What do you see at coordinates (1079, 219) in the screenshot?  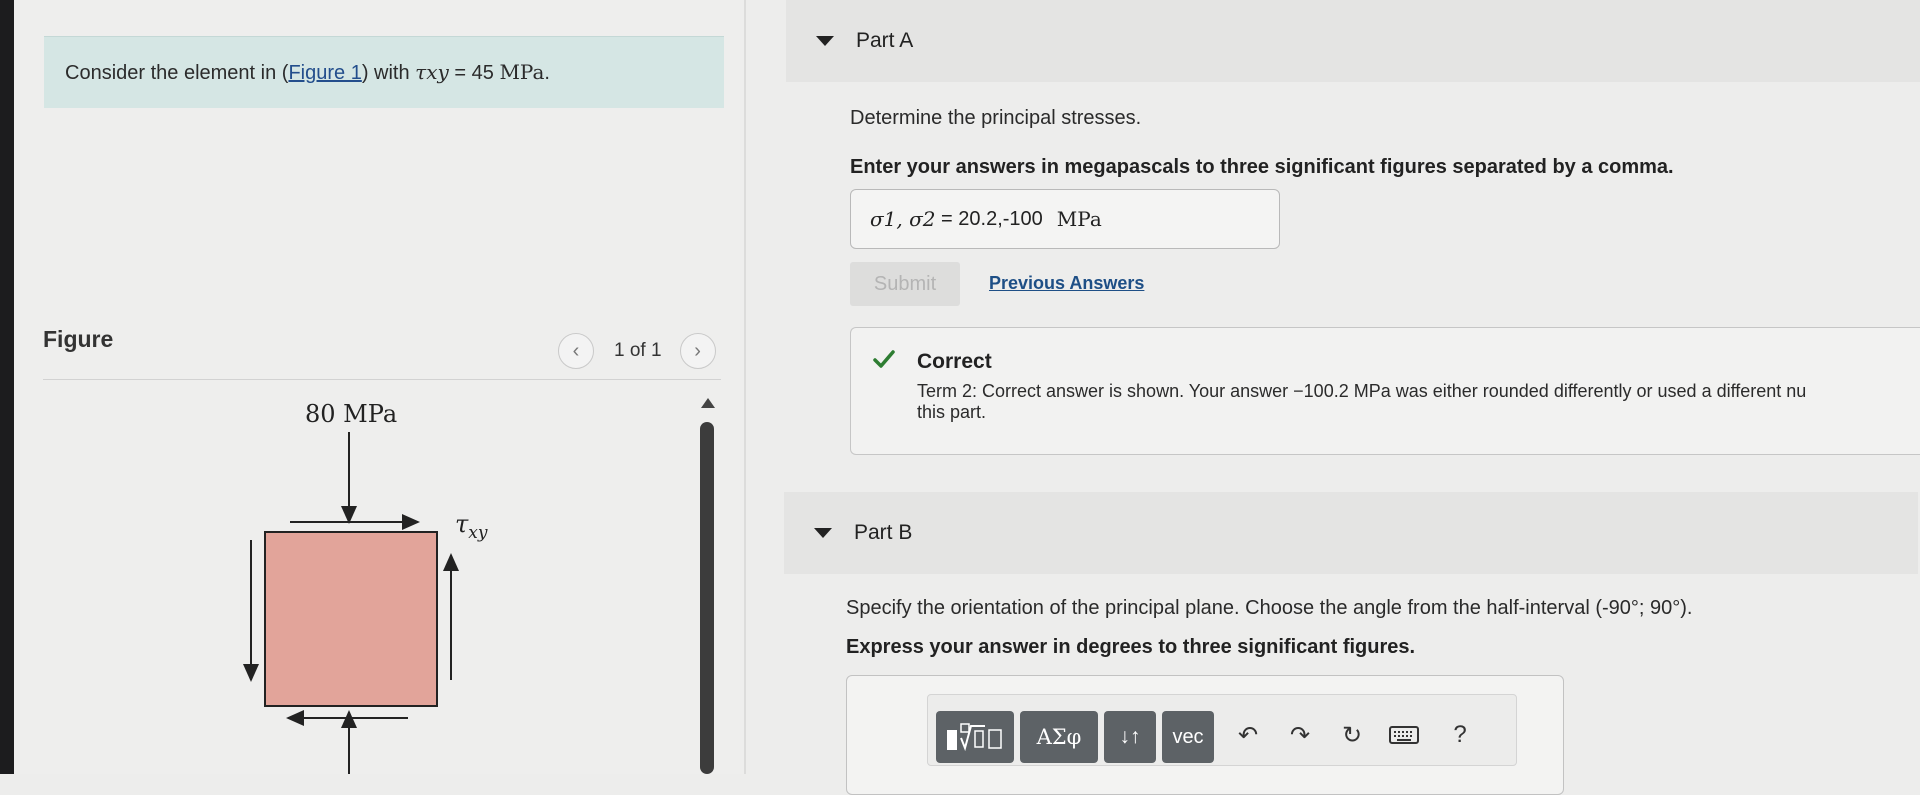 I see `answer-unit: MPa` at bounding box center [1079, 219].